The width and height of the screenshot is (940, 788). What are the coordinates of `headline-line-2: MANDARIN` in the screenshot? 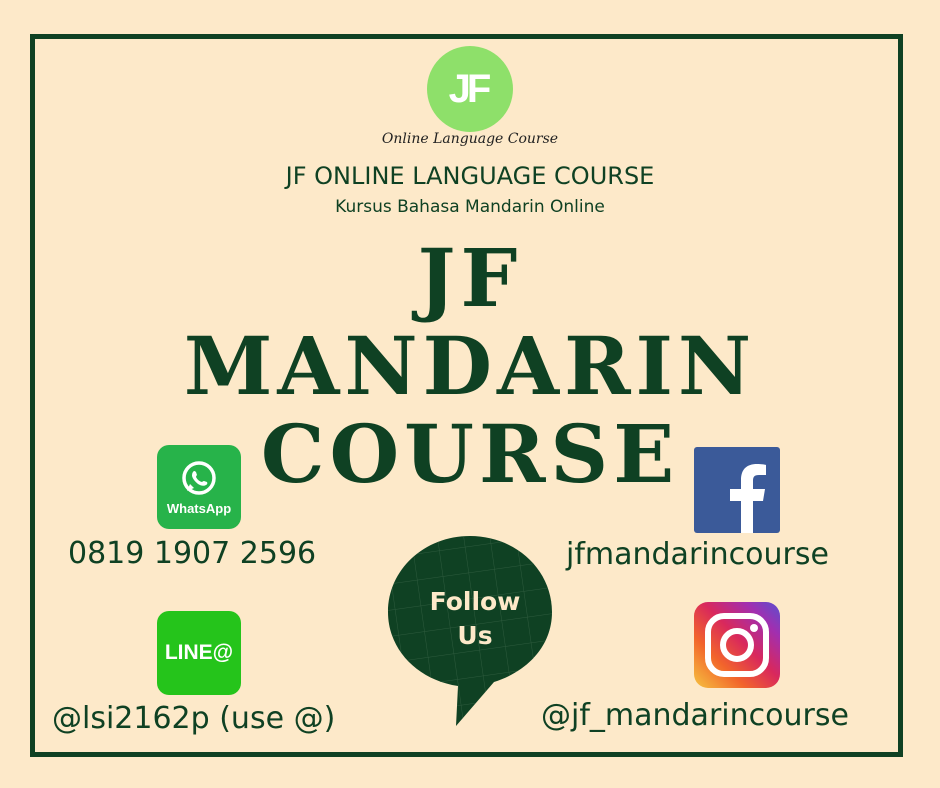 It's located at (470, 366).